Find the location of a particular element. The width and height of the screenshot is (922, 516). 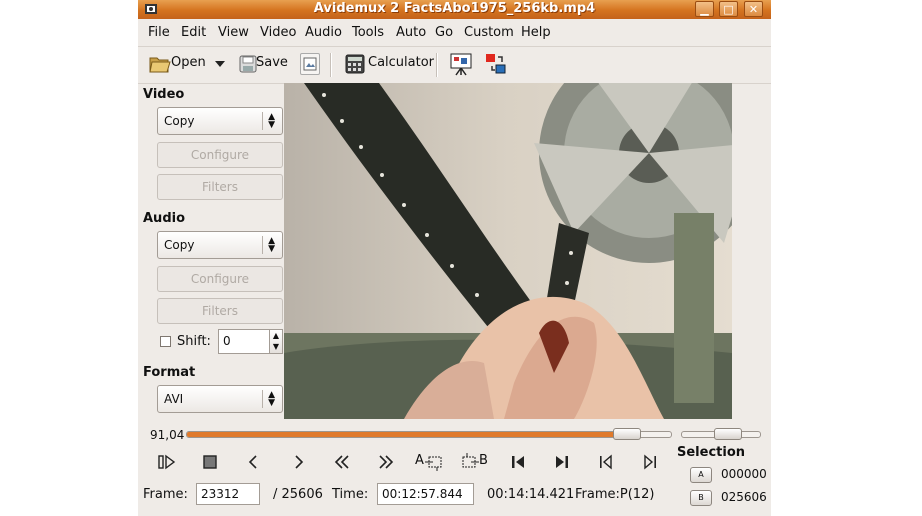

marker-a-label: A is located at coordinates (419, 460).